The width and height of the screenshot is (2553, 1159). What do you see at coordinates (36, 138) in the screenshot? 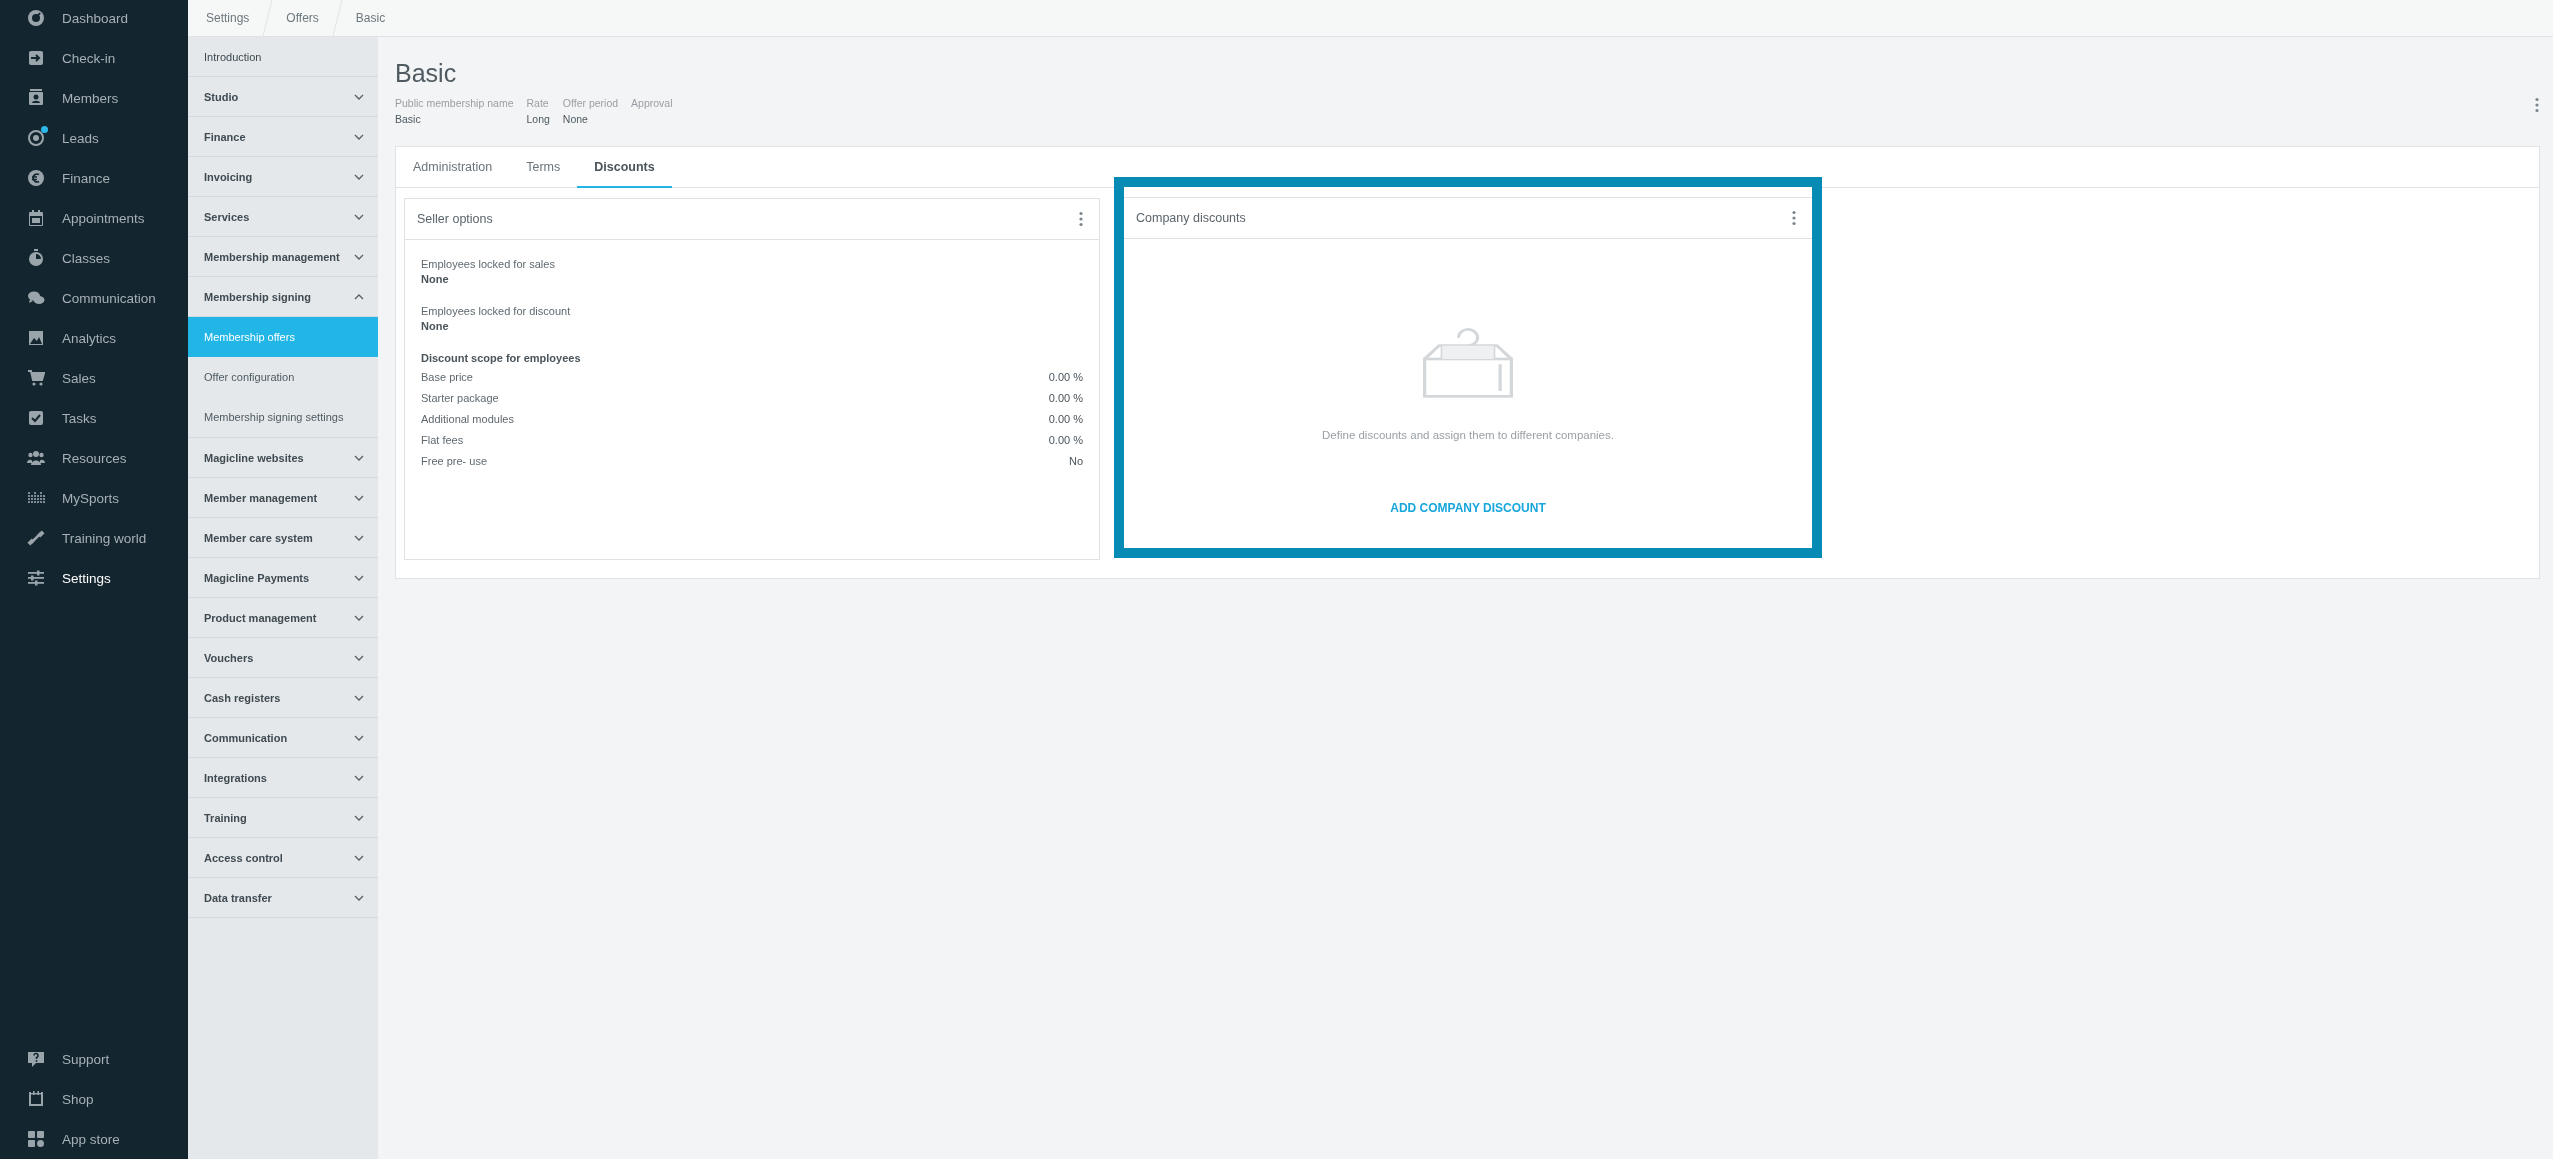
I see `target-icon` at bounding box center [36, 138].